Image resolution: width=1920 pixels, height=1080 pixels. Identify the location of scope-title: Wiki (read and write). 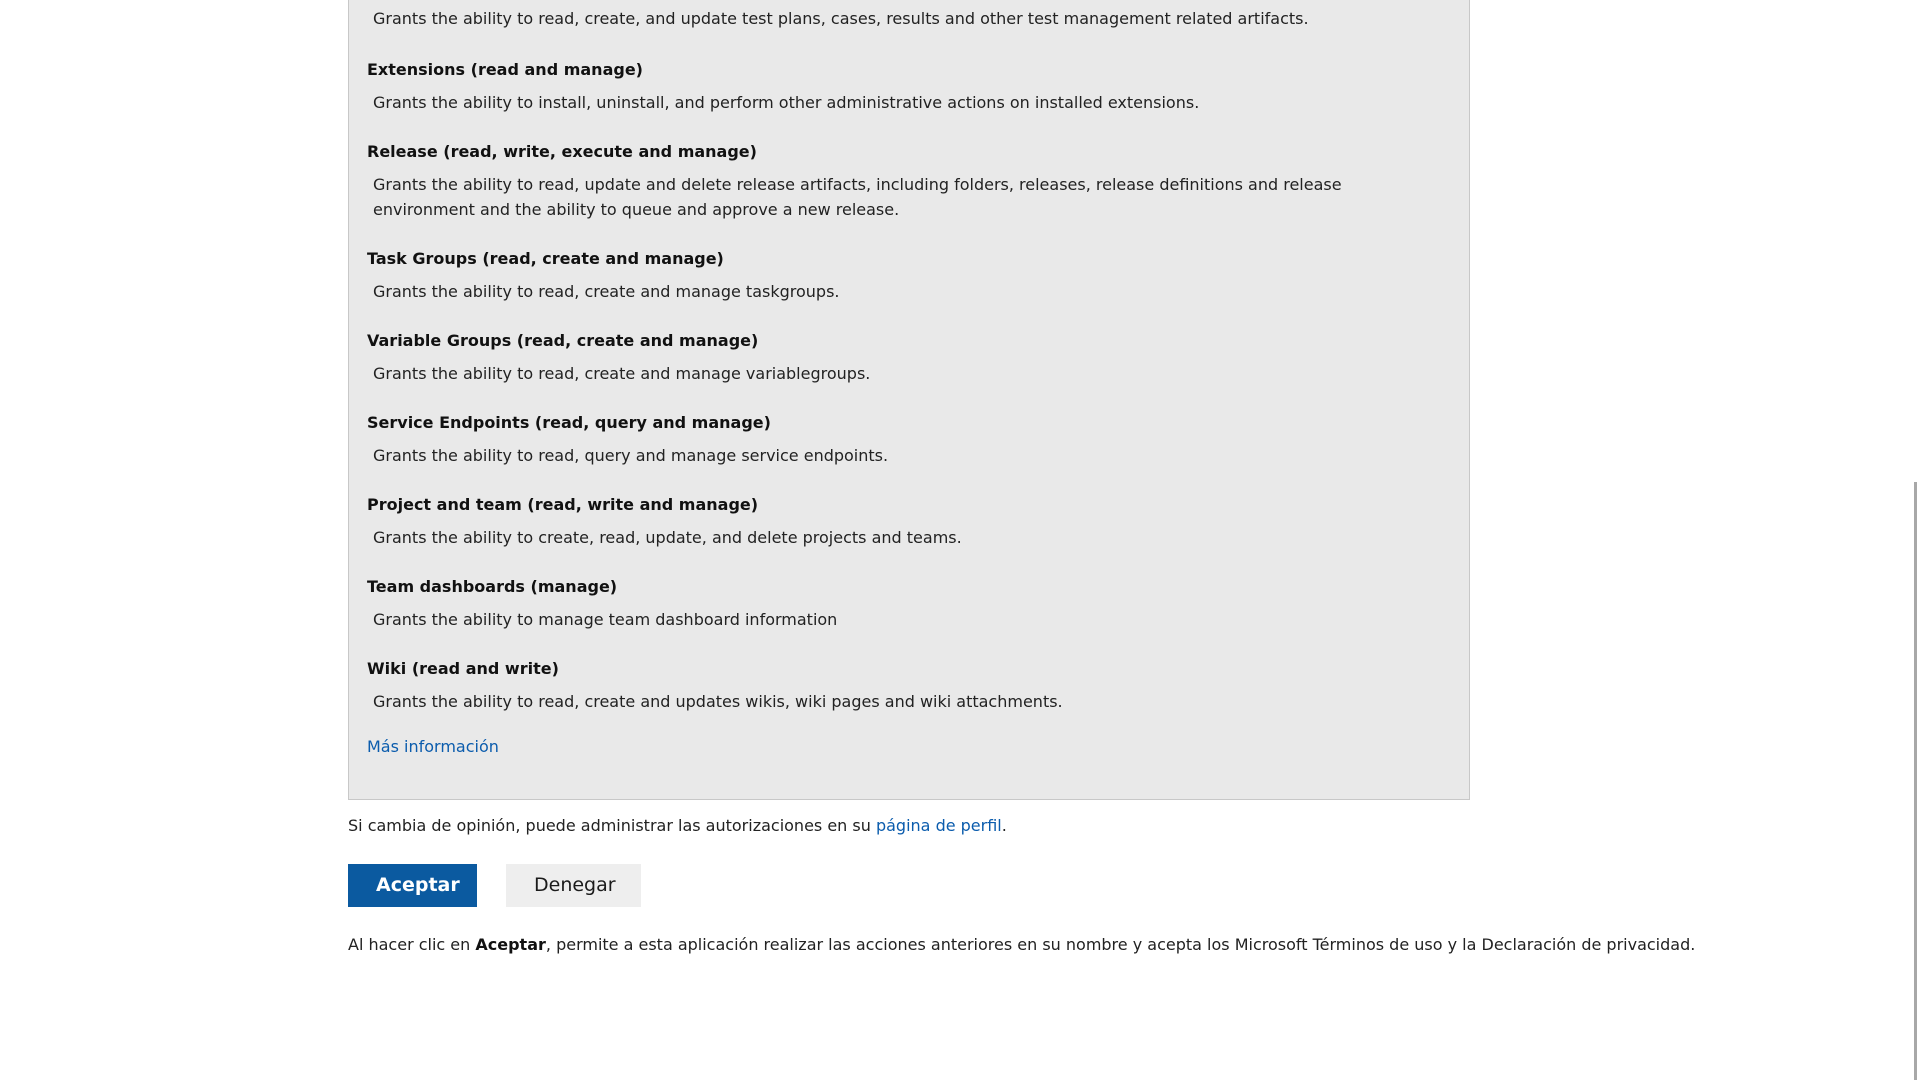
(463, 668).